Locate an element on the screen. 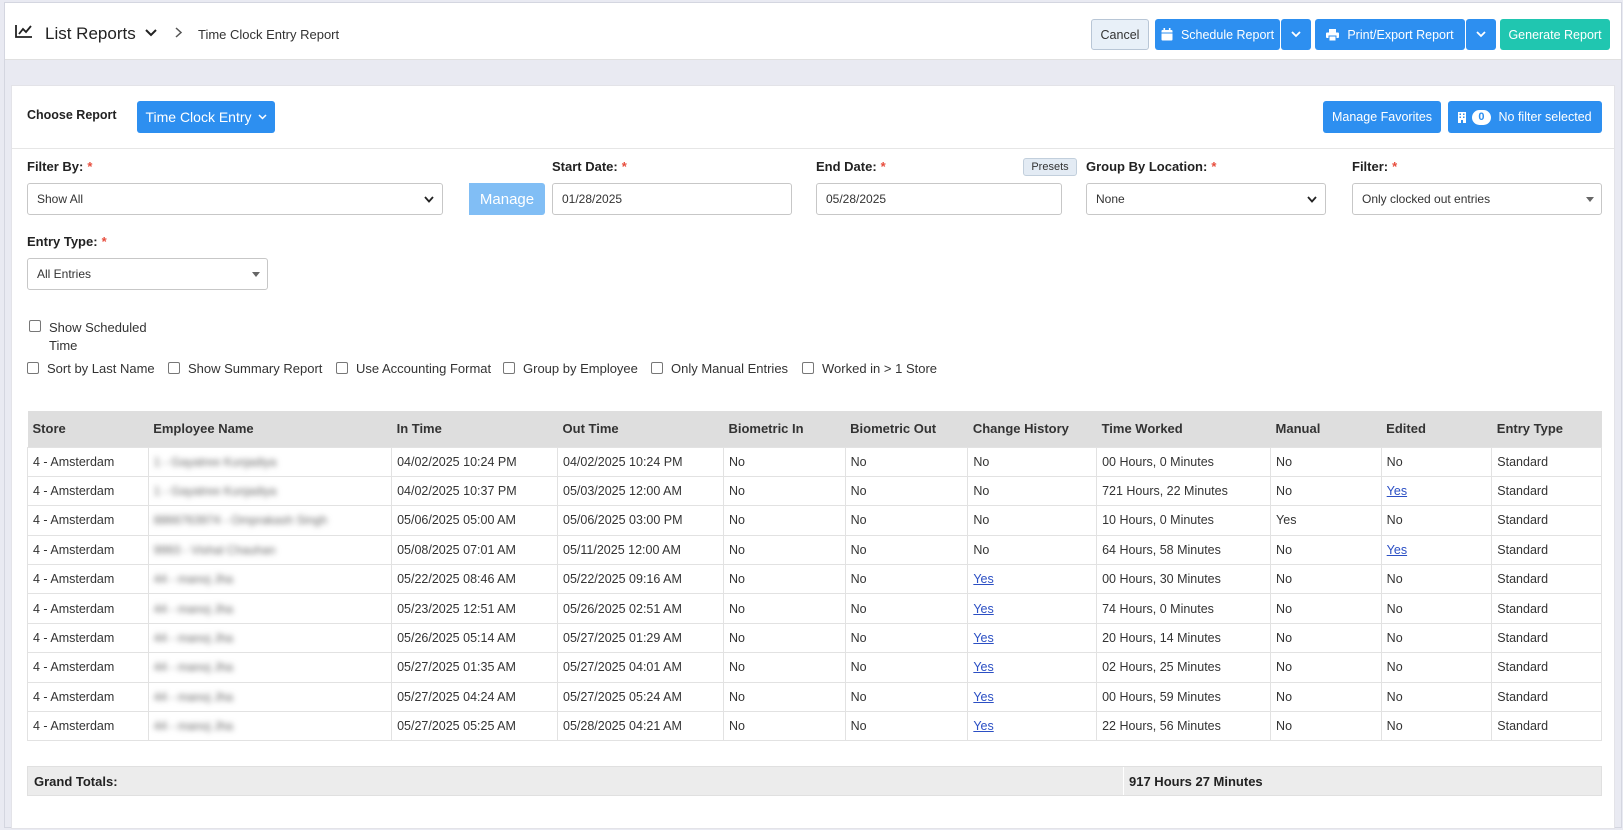 The width and height of the screenshot is (1623, 830). manage-favorites-button: Manage Favorites is located at coordinates (1382, 117).